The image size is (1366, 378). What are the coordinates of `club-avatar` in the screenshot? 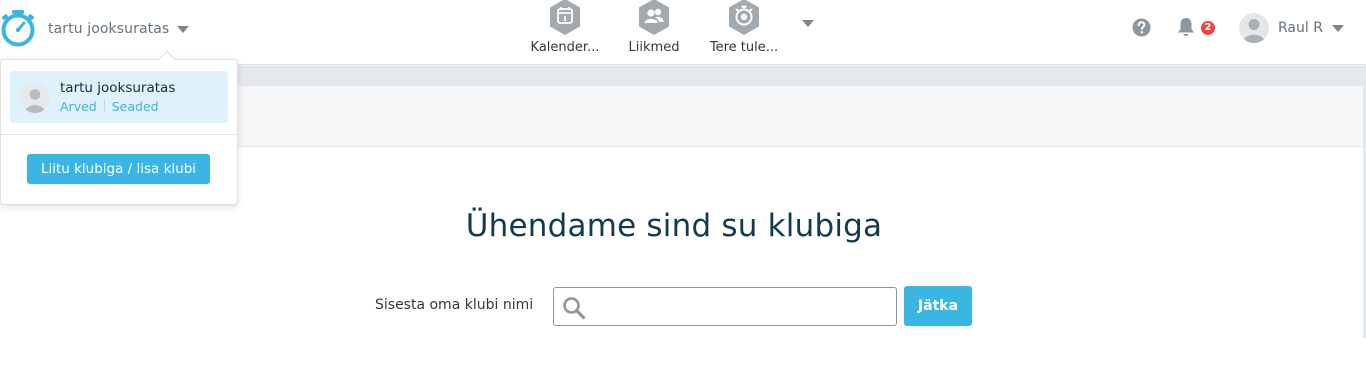 It's located at (35, 98).